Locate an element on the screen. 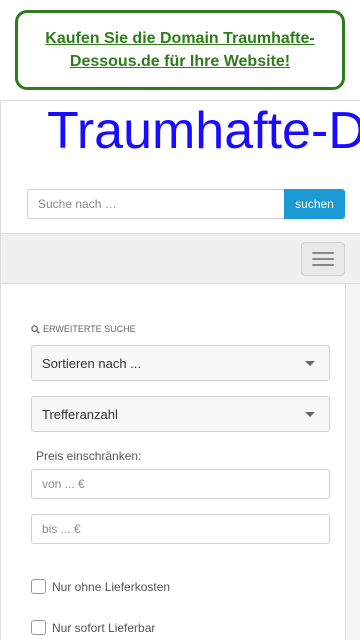 This screenshot has width=360, height=640. no-shipping-costs-checkbox is located at coordinates (38, 586).